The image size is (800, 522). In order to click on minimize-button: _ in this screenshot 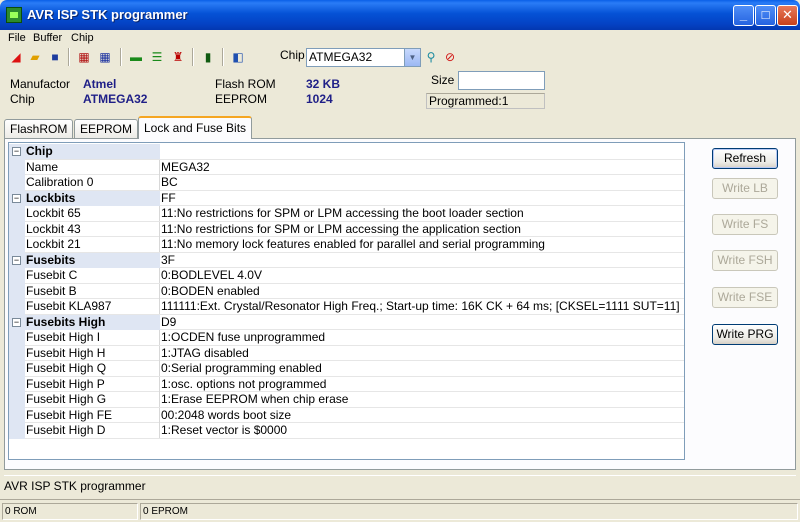, I will do `click(743, 15)`.